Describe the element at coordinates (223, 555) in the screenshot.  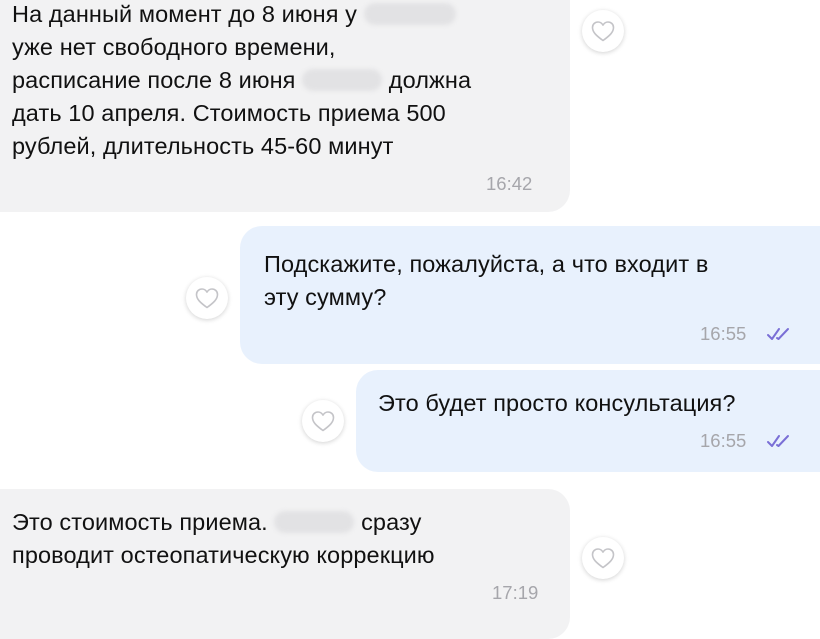
I see `message-line: проводит остеопатическую коррекцию` at that location.